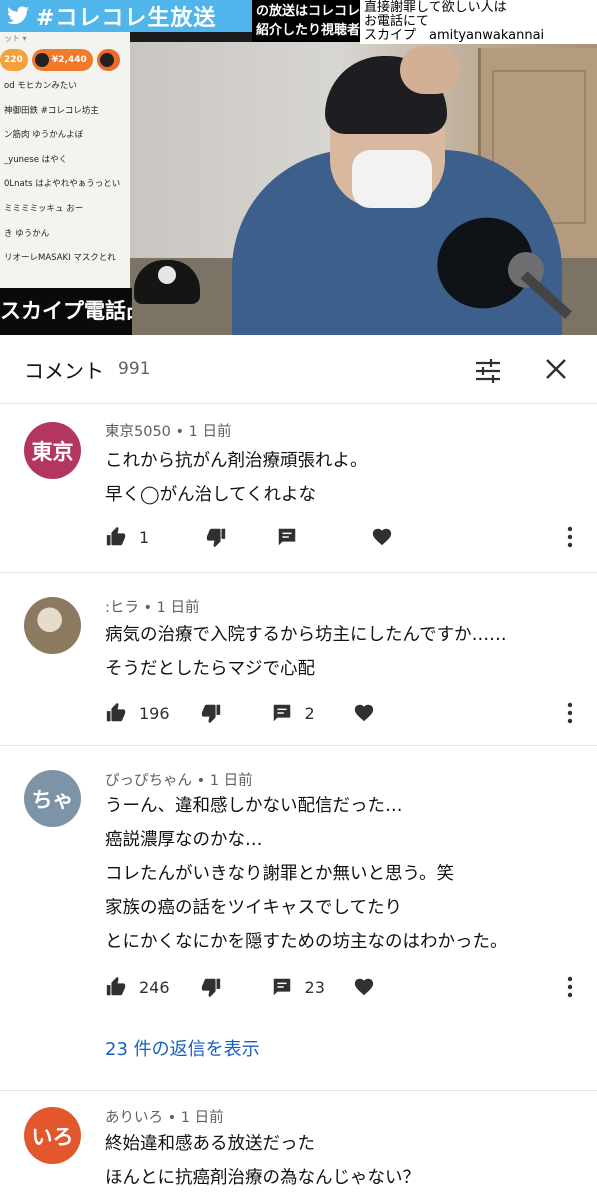 Image resolution: width=597 pixels, height=1200 pixels. What do you see at coordinates (154, 713) in the screenshot?
I see `like-count: 196` at bounding box center [154, 713].